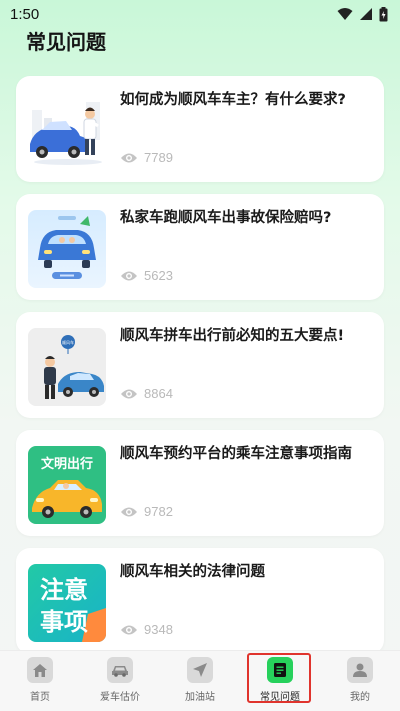 The height and width of the screenshot is (711, 400). What do you see at coordinates (200, 697) in the screenshot?
I see `tab-label: 加油站` at bounding box center [200, 697].